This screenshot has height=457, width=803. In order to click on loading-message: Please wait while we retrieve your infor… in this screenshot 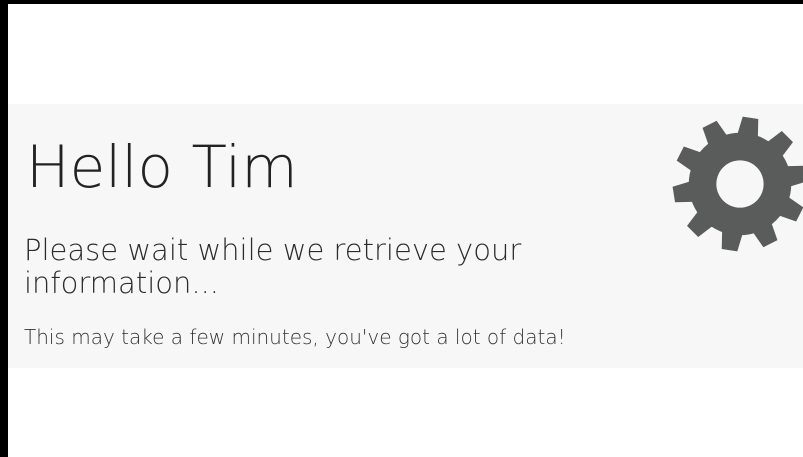, I will do `click(273, 266)`.